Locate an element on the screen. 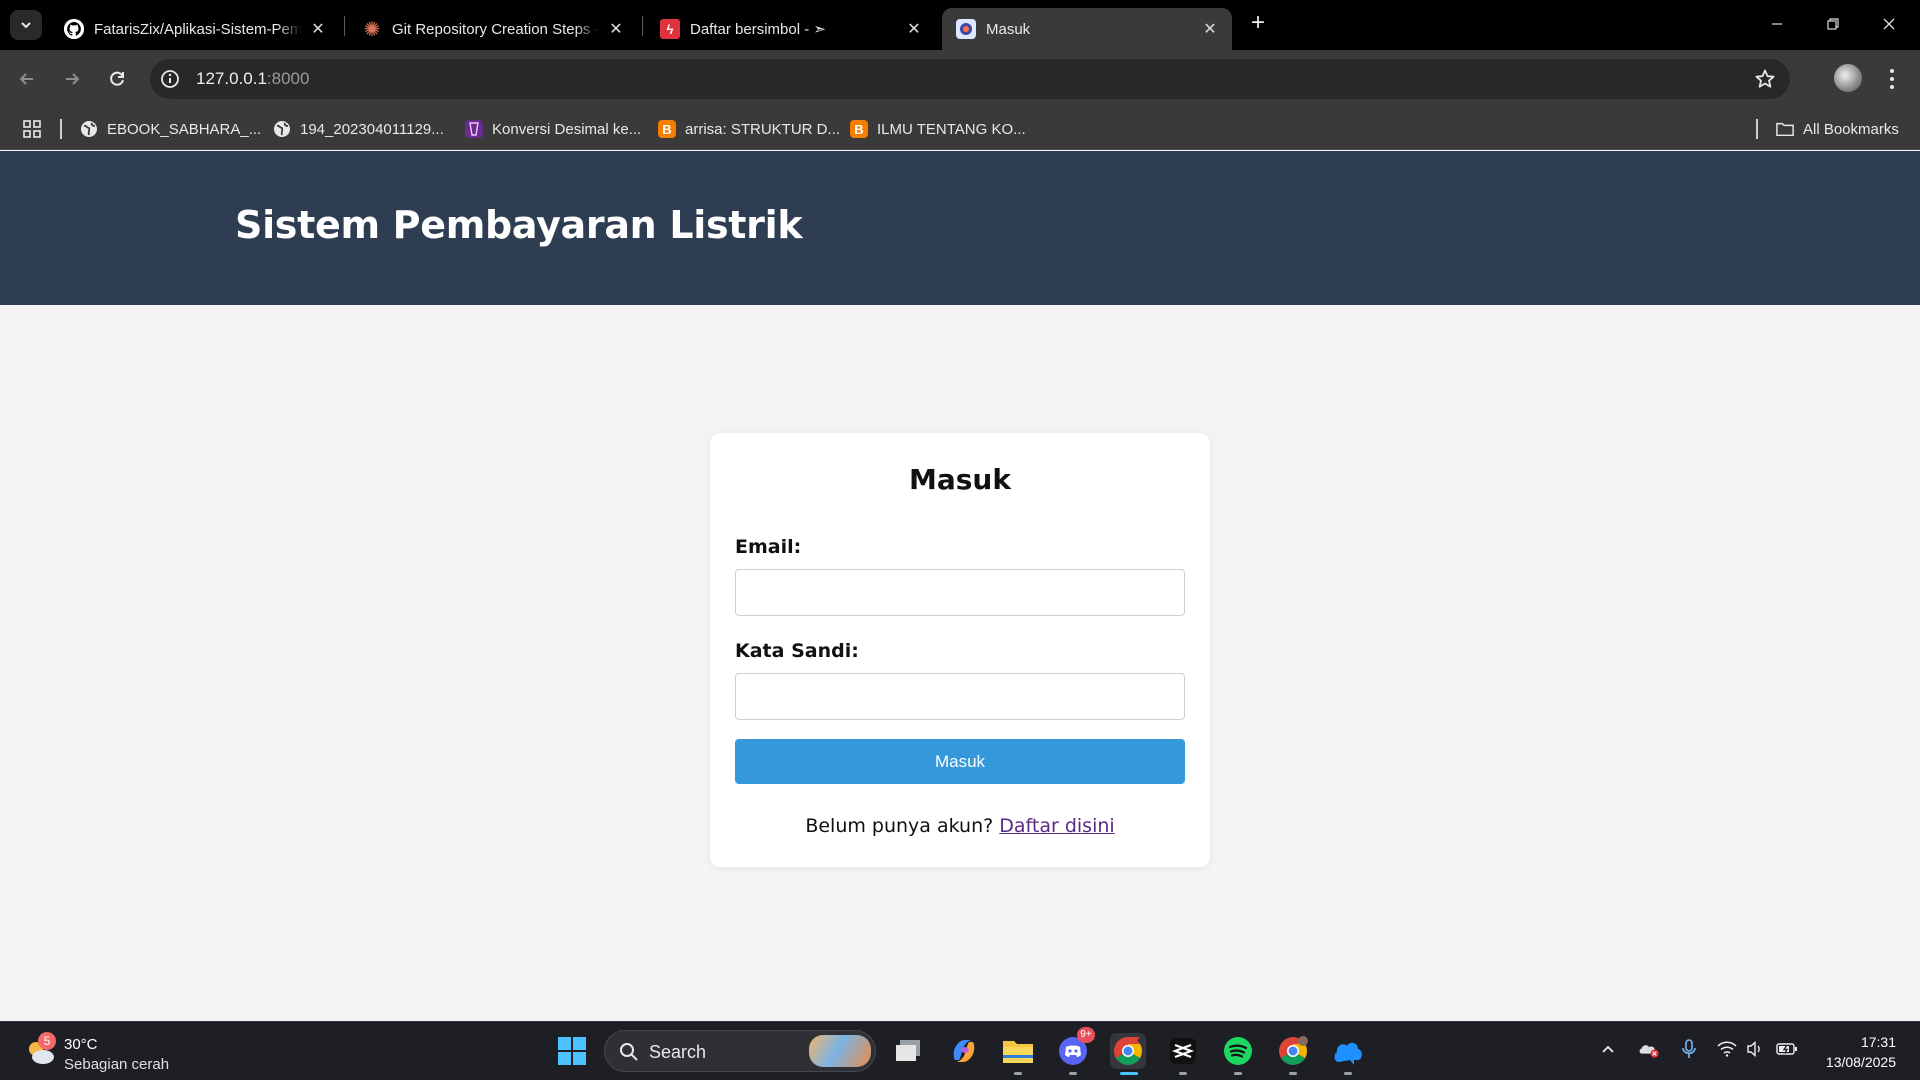 The height and width of the screenshot is (1080, 1920). tab-title: Git Repository Creation Steps - is located at coordinates (496, 29).